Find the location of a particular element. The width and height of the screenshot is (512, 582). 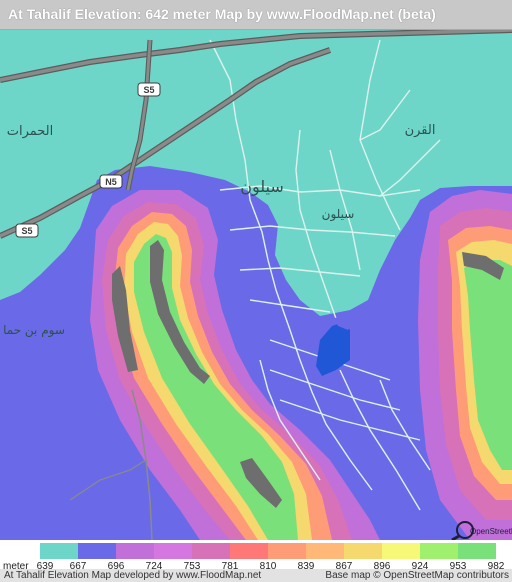

legend-color-bar is located at coordinates (268, 551).